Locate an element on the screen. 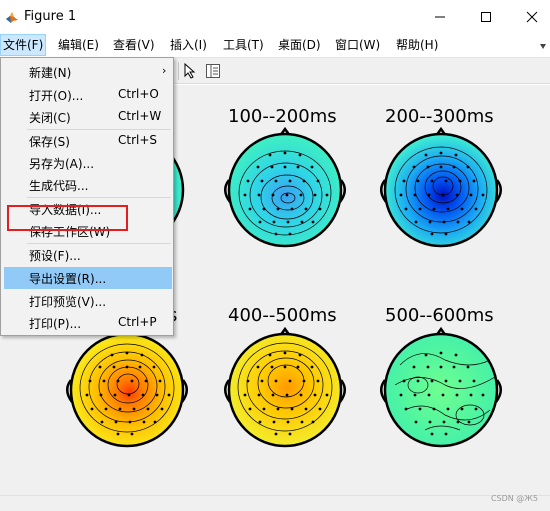 The width and height of the screenshot is (550, 511). close-button is located at coordinates (529, 17).